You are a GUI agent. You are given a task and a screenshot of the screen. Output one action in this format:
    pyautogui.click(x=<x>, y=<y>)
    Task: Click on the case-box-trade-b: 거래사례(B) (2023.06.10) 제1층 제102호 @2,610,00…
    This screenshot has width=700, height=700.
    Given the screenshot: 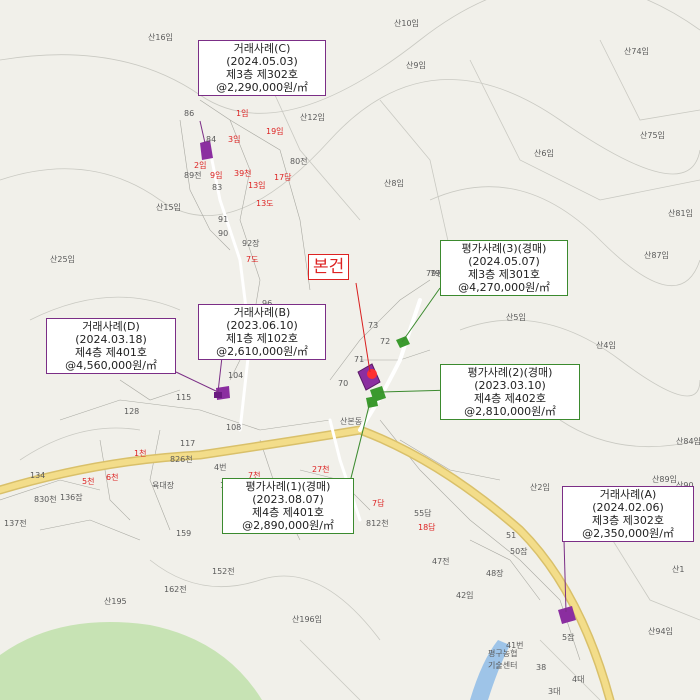 What is the action you would take?
    pyautogui.click(x=262, y=332)
    